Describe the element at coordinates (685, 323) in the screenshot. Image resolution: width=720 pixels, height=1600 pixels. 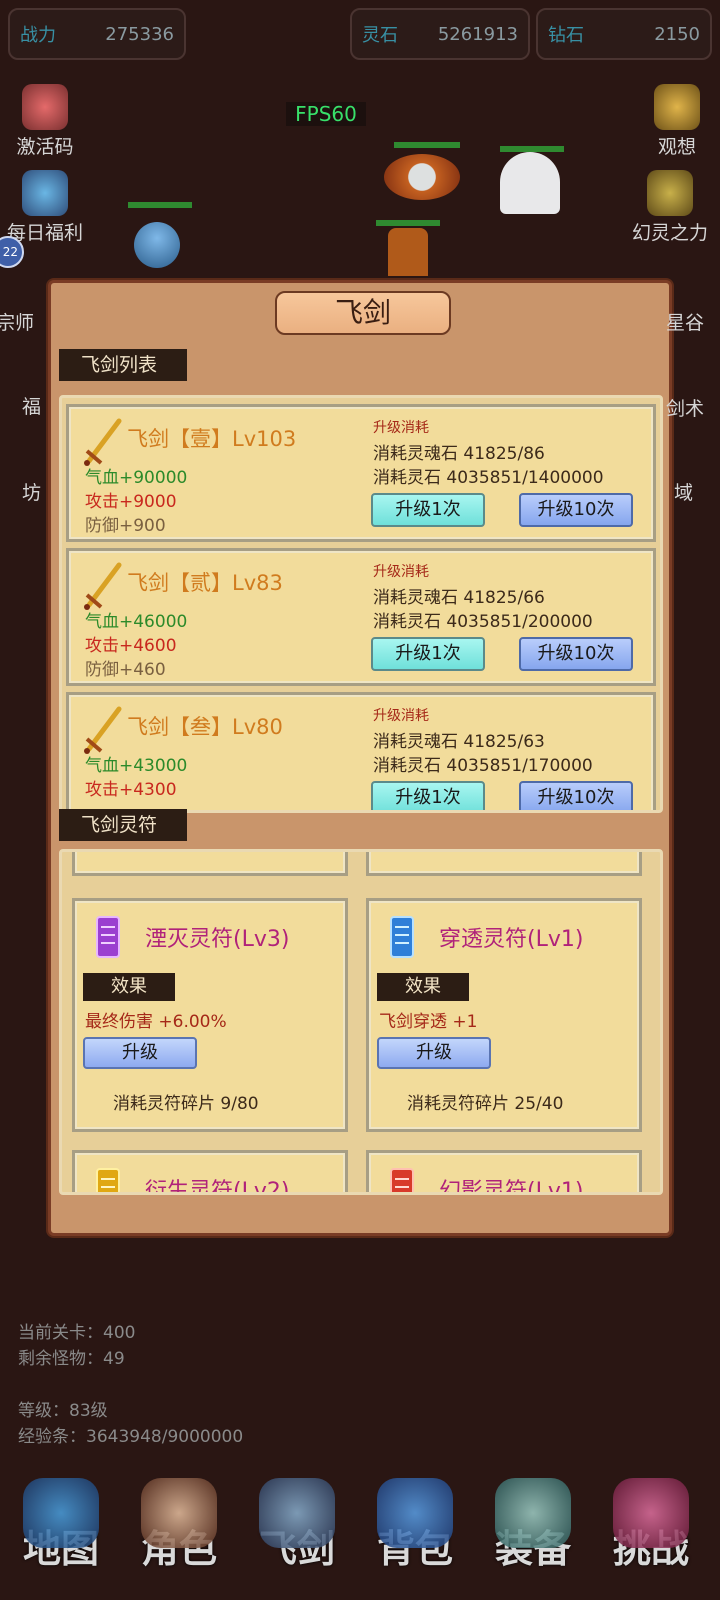
I see `menu-label: 星谷` at that location.